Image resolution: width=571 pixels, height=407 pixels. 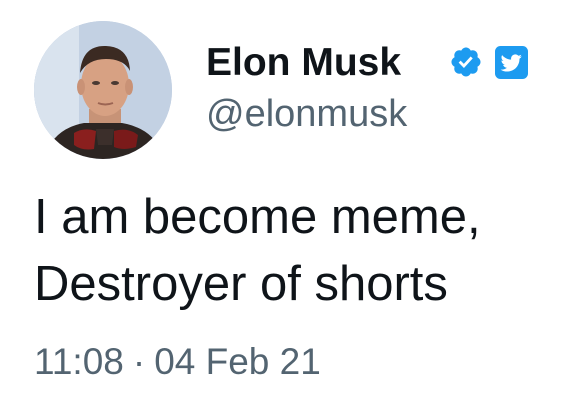 I want to click on tweet-date: 04 Feb 21, so click(x=237, y=361).